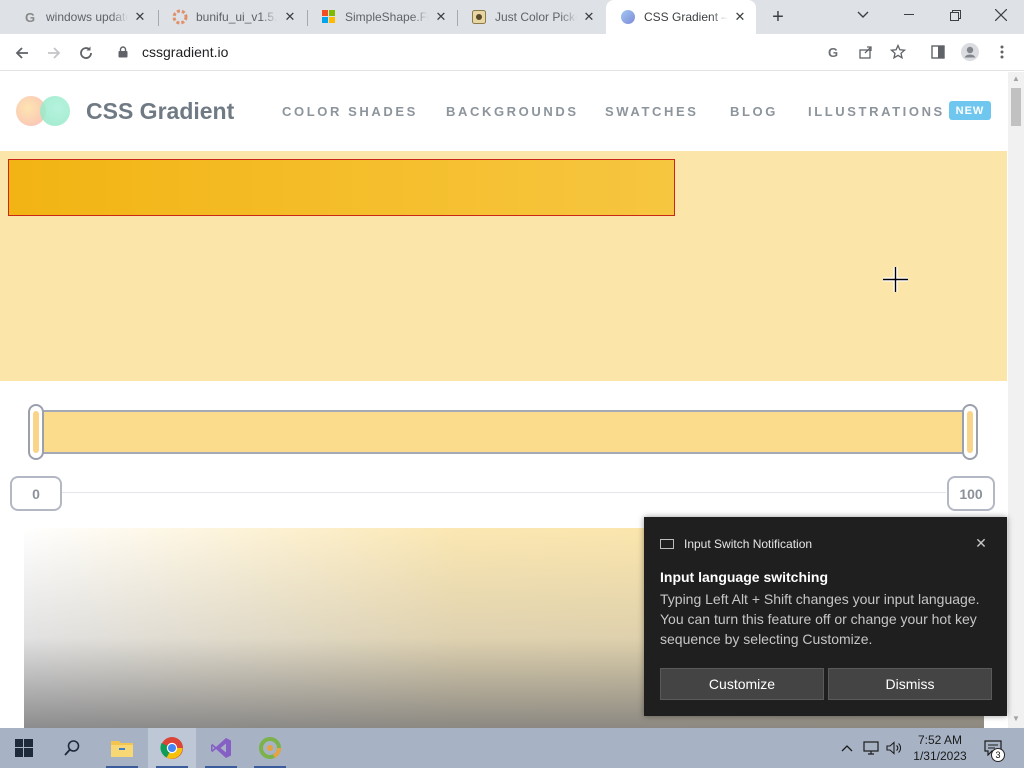 This screenshot has height=768, width=1024. I want to click on site-brand: CSS Gradient, so click(160, 111).